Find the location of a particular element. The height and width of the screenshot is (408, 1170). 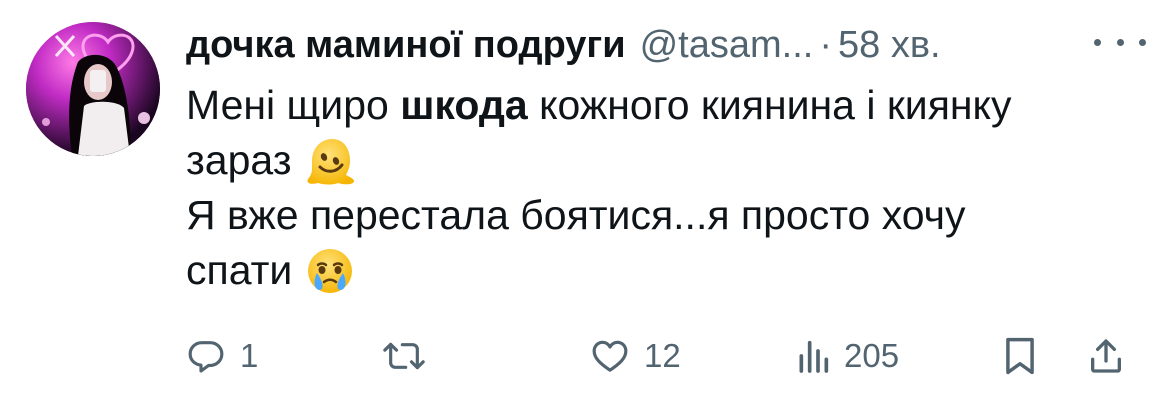

views-button: 205 is located at coordinates (847, 356).